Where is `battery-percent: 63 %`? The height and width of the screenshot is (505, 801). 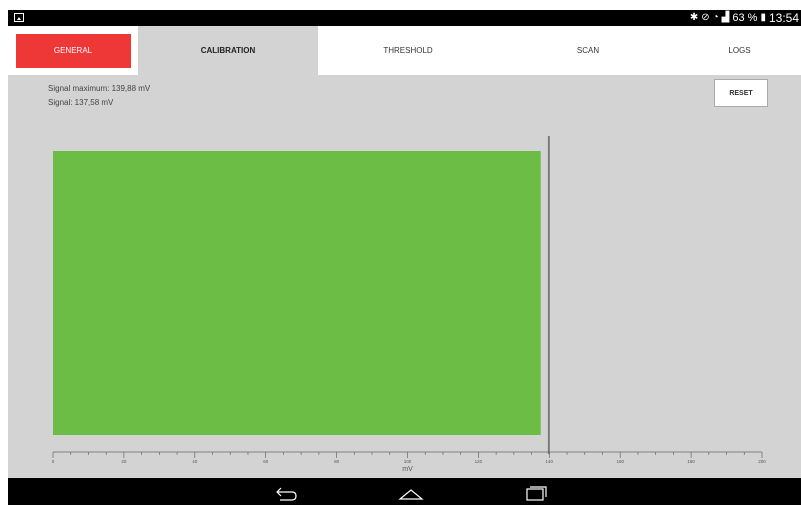
battery-percent: 63 % is located at coordinates (745, 18).